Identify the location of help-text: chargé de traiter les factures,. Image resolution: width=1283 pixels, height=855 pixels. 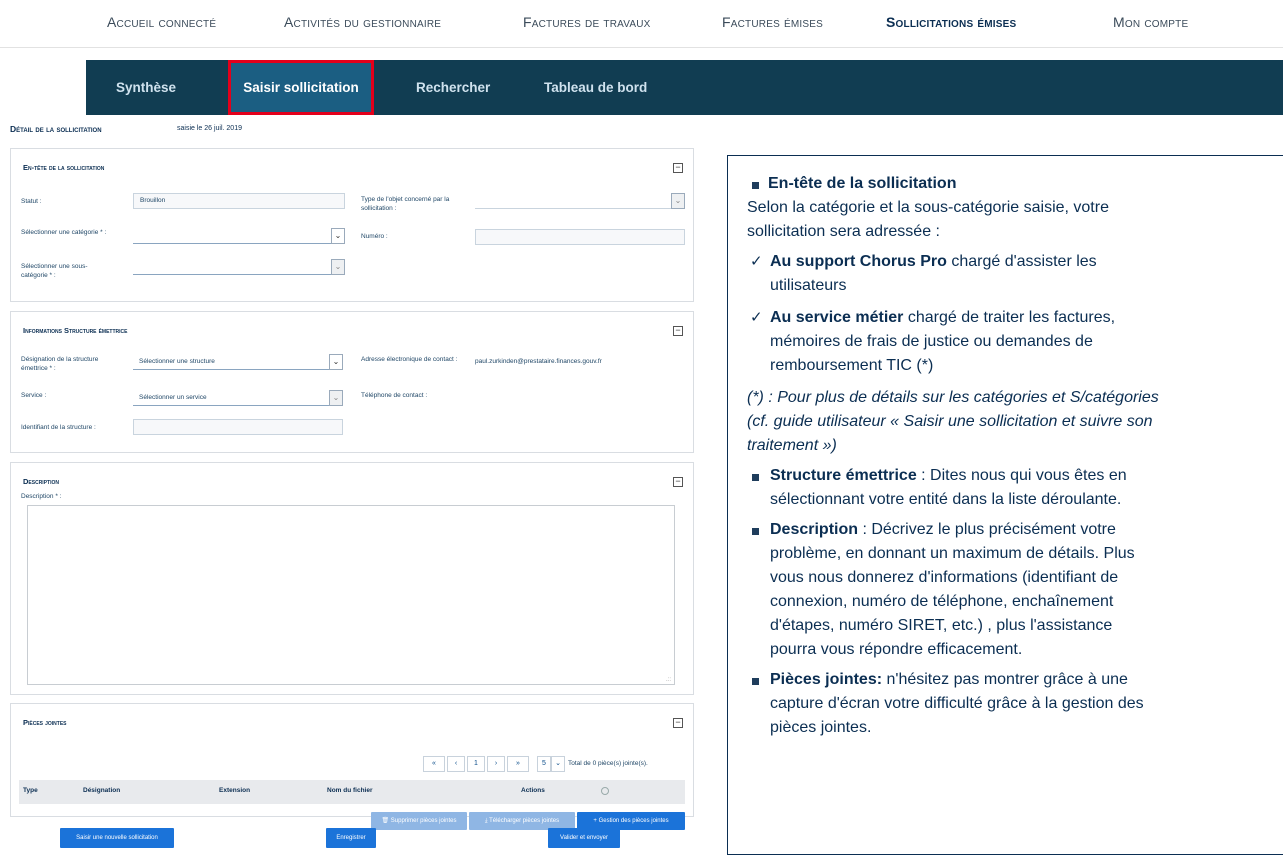
(1009, 317).